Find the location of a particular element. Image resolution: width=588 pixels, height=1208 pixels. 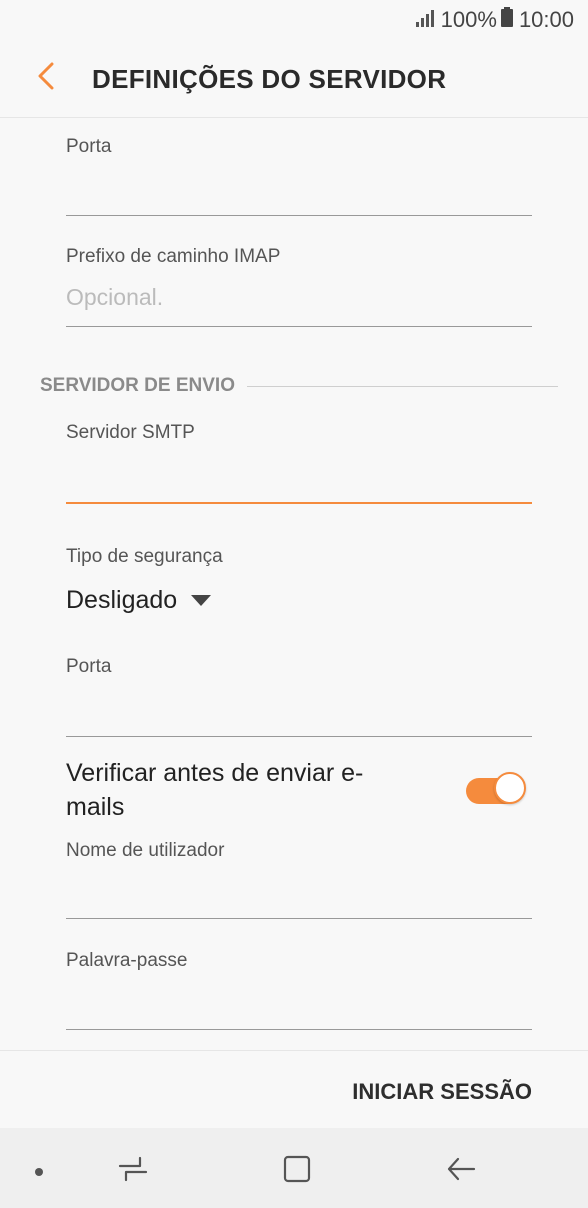

app-bar: DEFINIÇÕES DO SERVIDOR is located at coordinates (294, 79).